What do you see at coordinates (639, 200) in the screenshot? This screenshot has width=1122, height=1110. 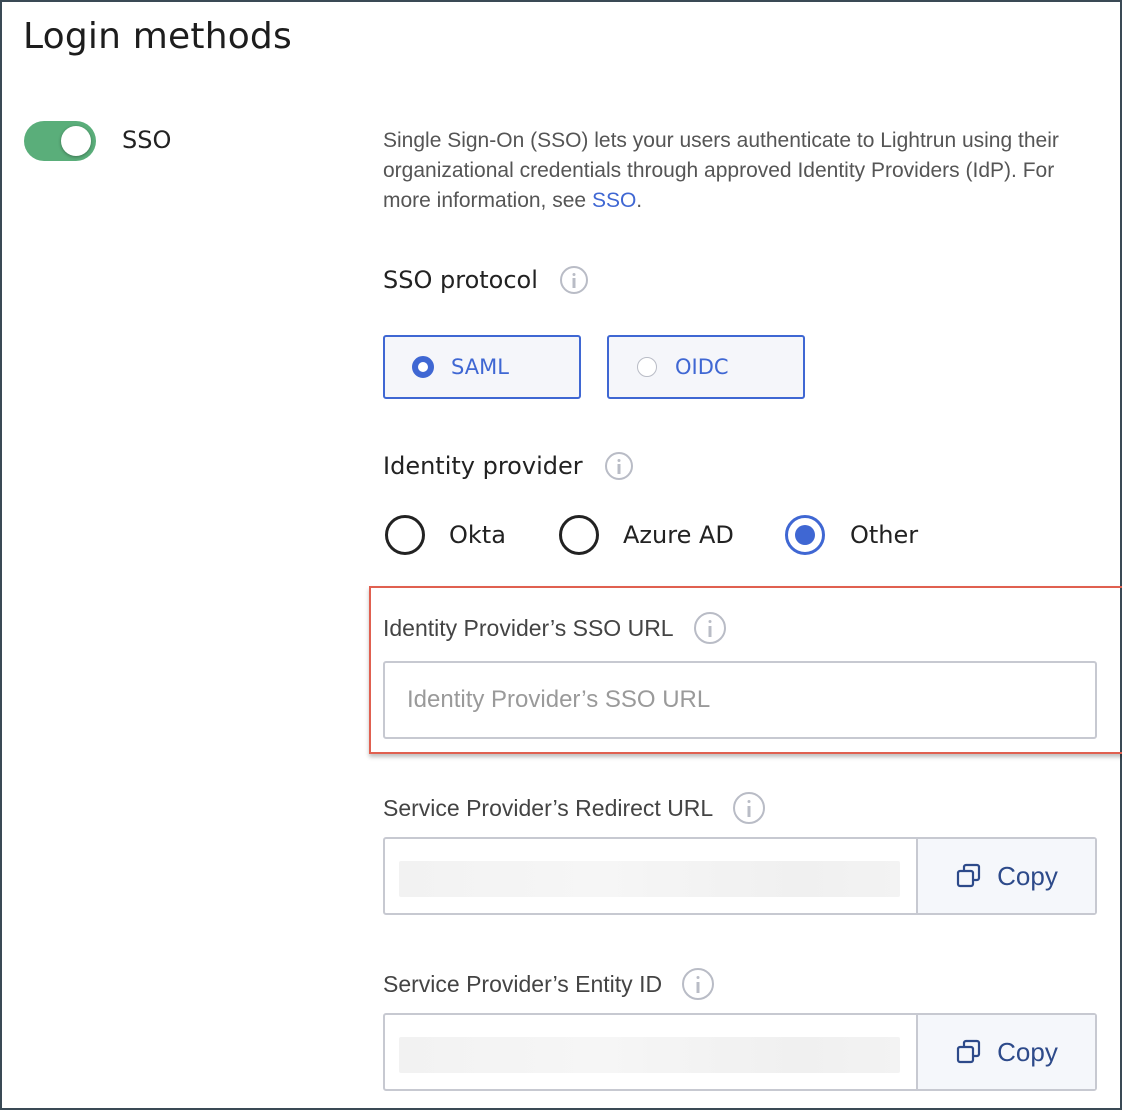 I see `description-suffix: .` at bounding box center [639, 200].